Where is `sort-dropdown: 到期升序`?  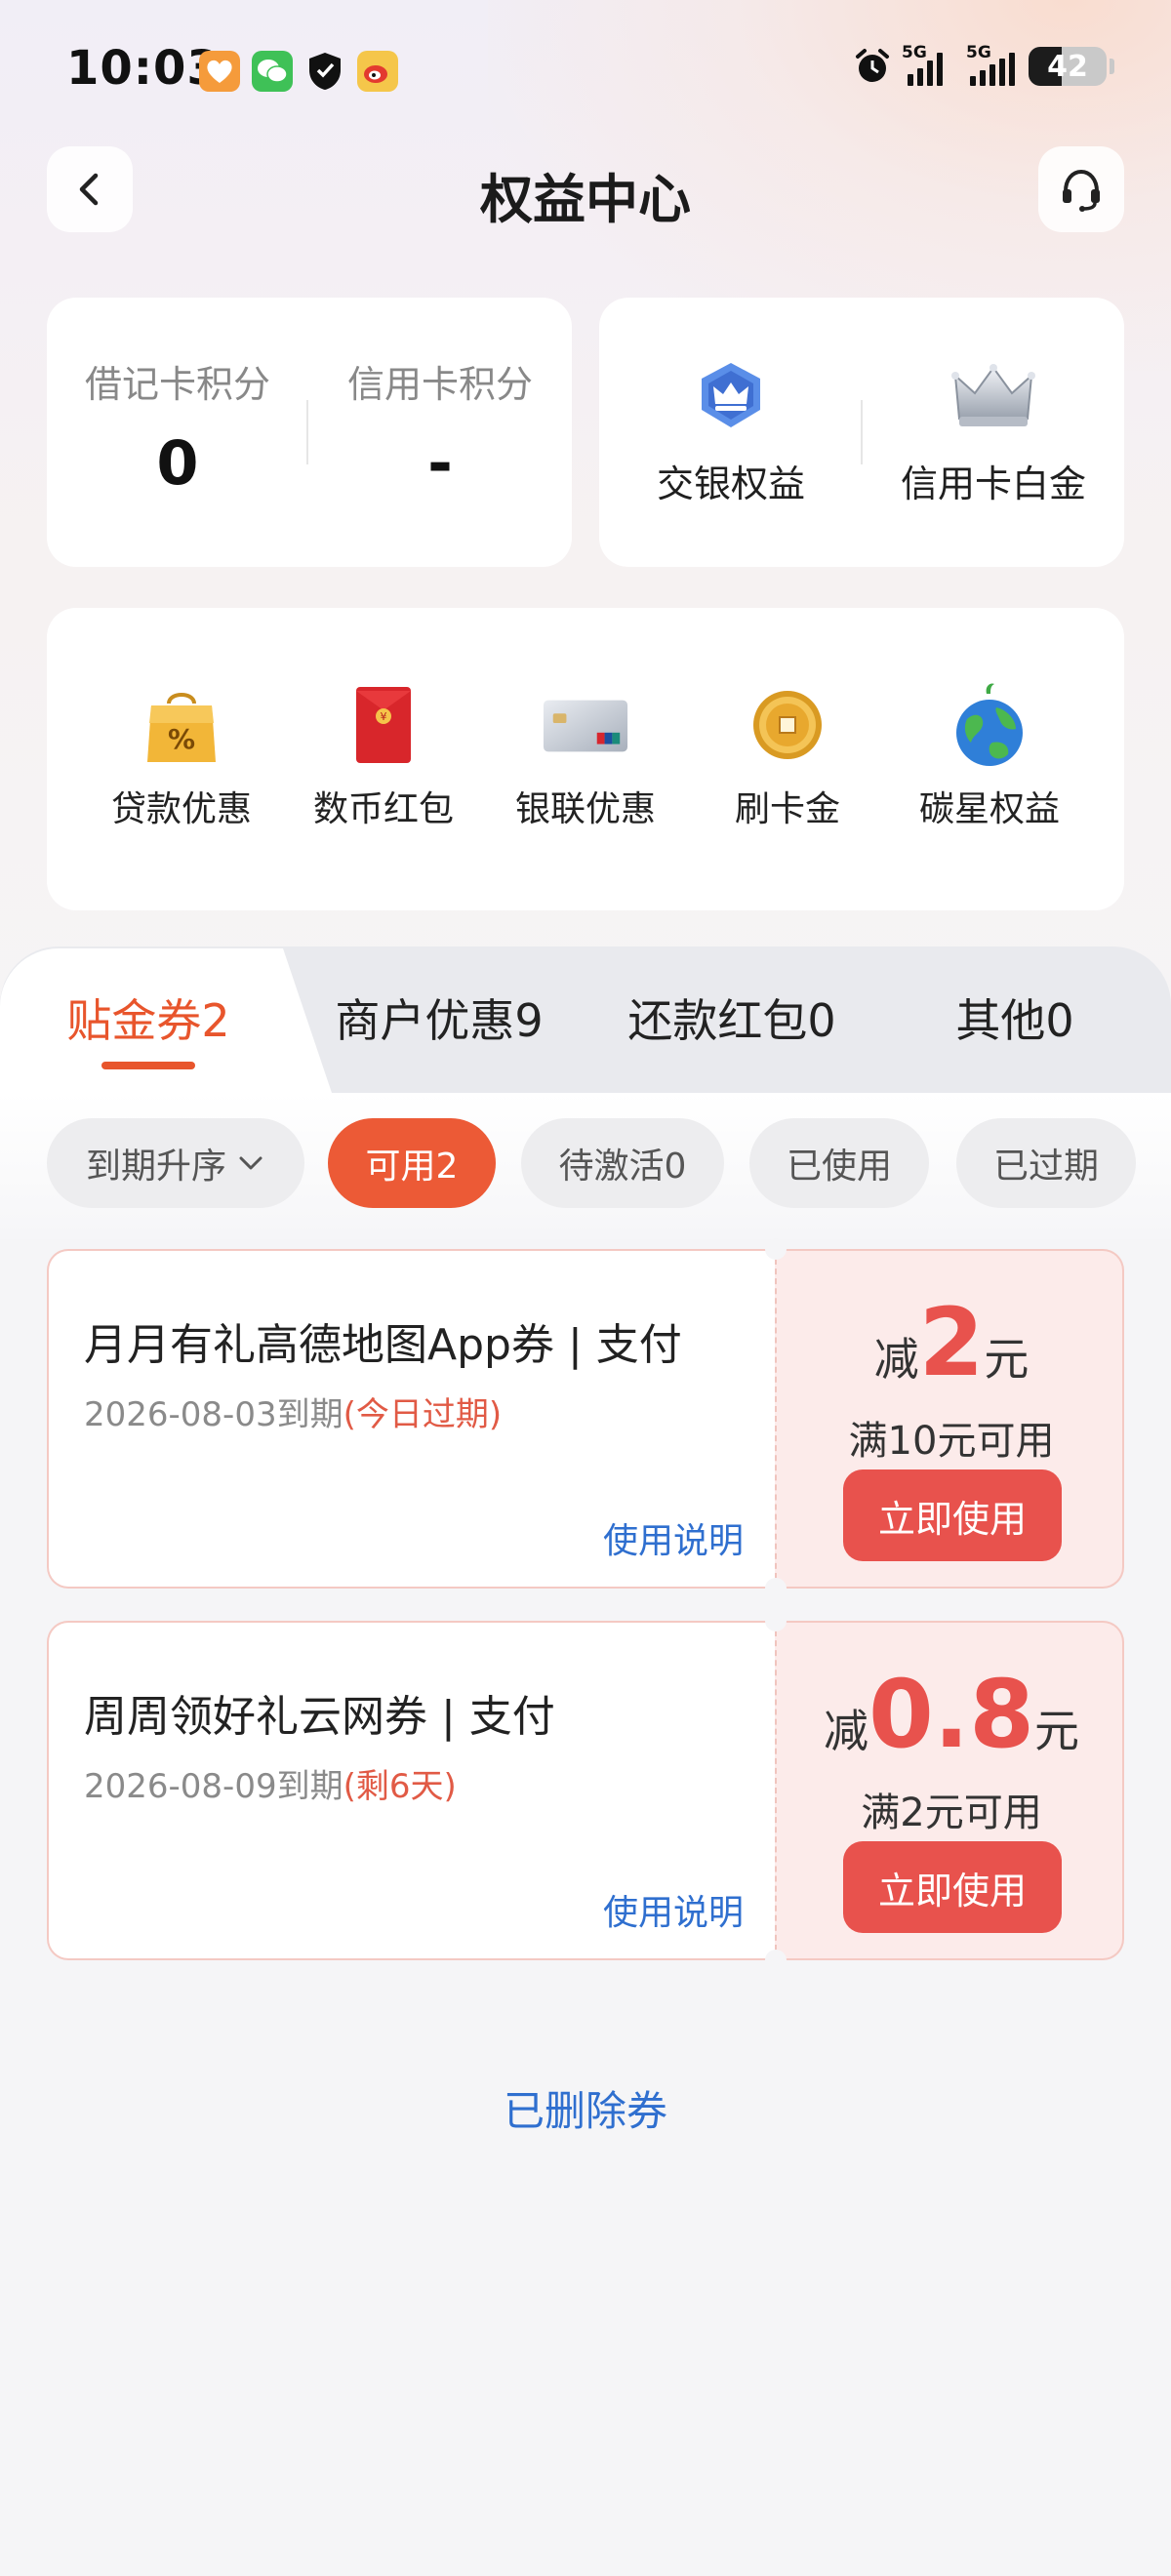
sort-dropdown: 到期升序 is located at coordinates (175, 1163).